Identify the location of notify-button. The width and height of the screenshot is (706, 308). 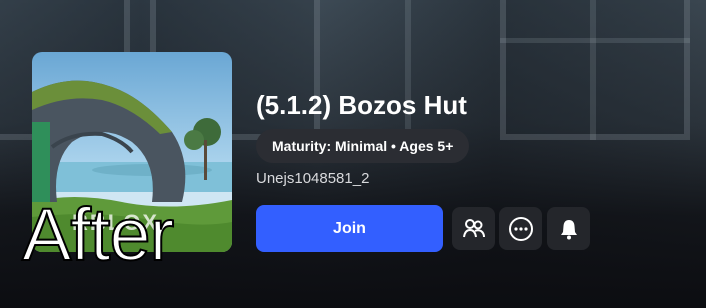
(568, 228).